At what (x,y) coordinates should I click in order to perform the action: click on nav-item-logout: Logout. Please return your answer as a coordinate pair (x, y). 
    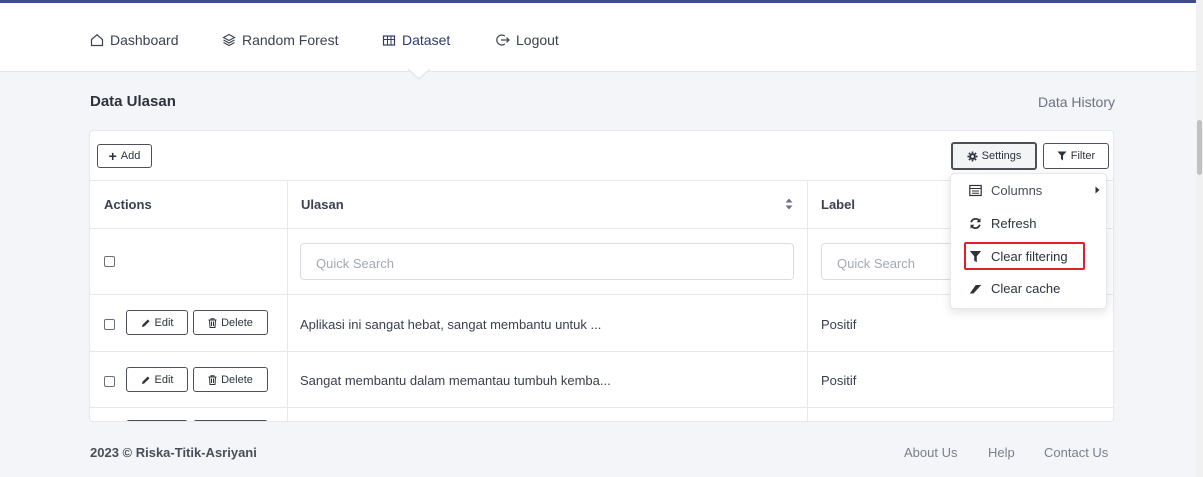
    Looking at the image, I should click on (527, 40).